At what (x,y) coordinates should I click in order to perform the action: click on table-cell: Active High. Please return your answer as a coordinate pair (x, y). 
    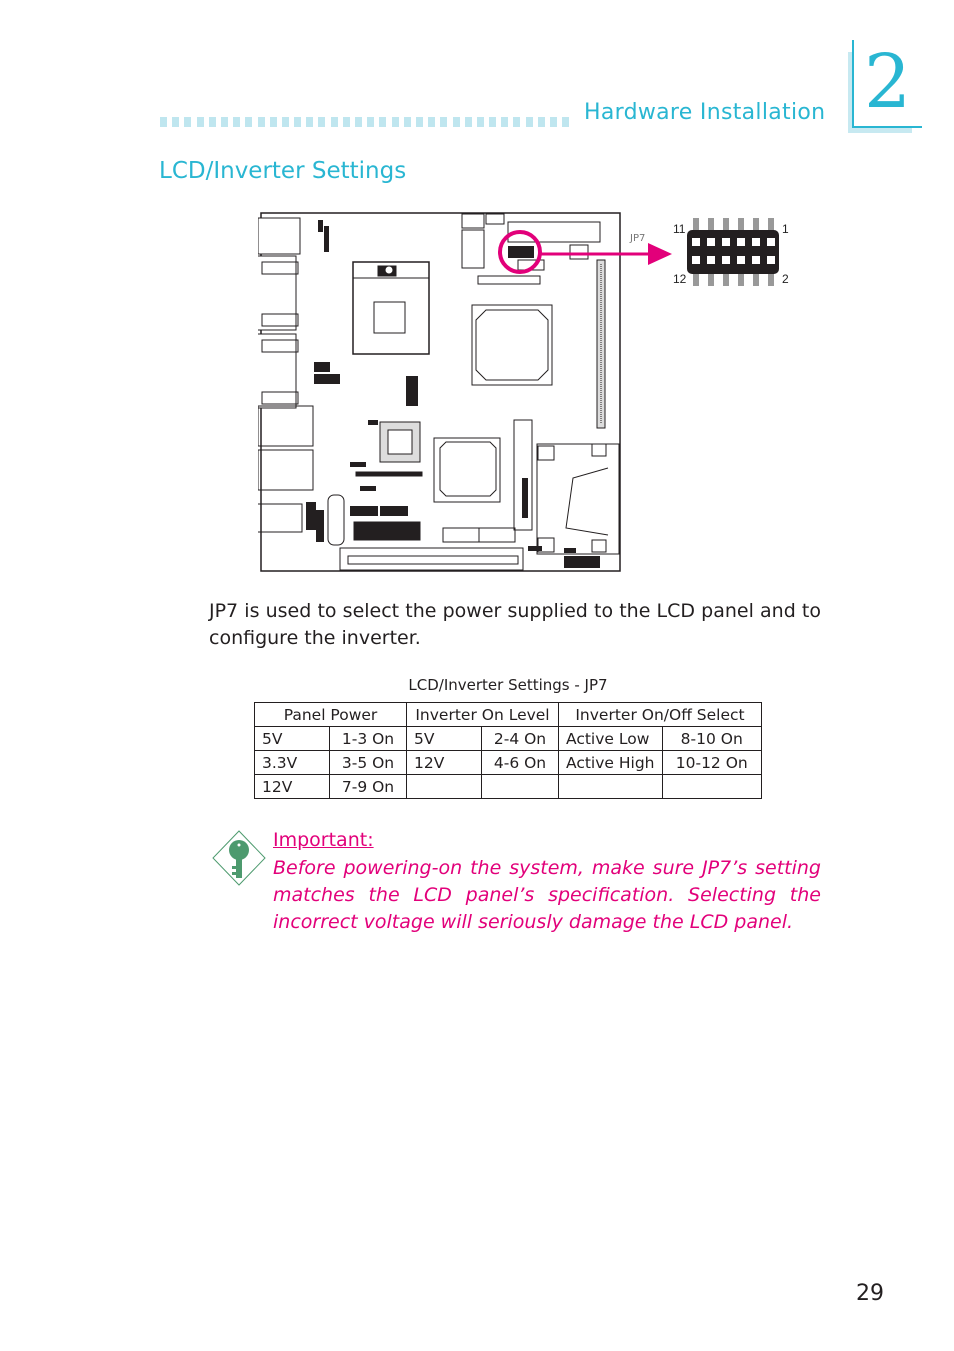
    Looking at the image, I should click on (610, 762).